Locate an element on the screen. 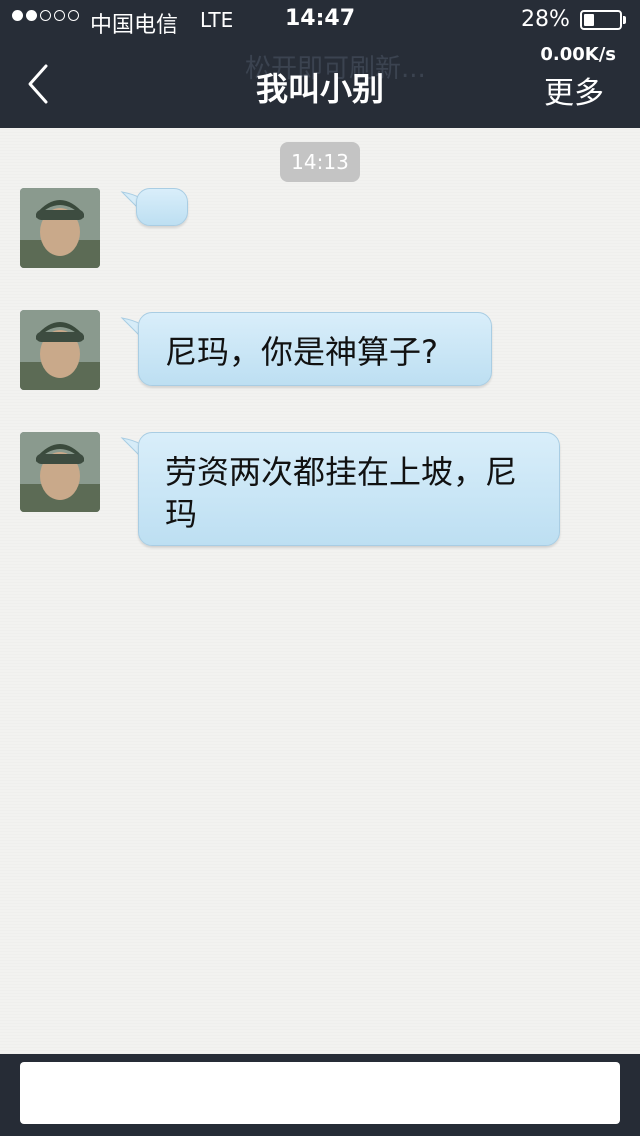 Image resolution: width=640 pixels, height=1136 pixels. more-button: 更多 is located at coordinates (574, 90).